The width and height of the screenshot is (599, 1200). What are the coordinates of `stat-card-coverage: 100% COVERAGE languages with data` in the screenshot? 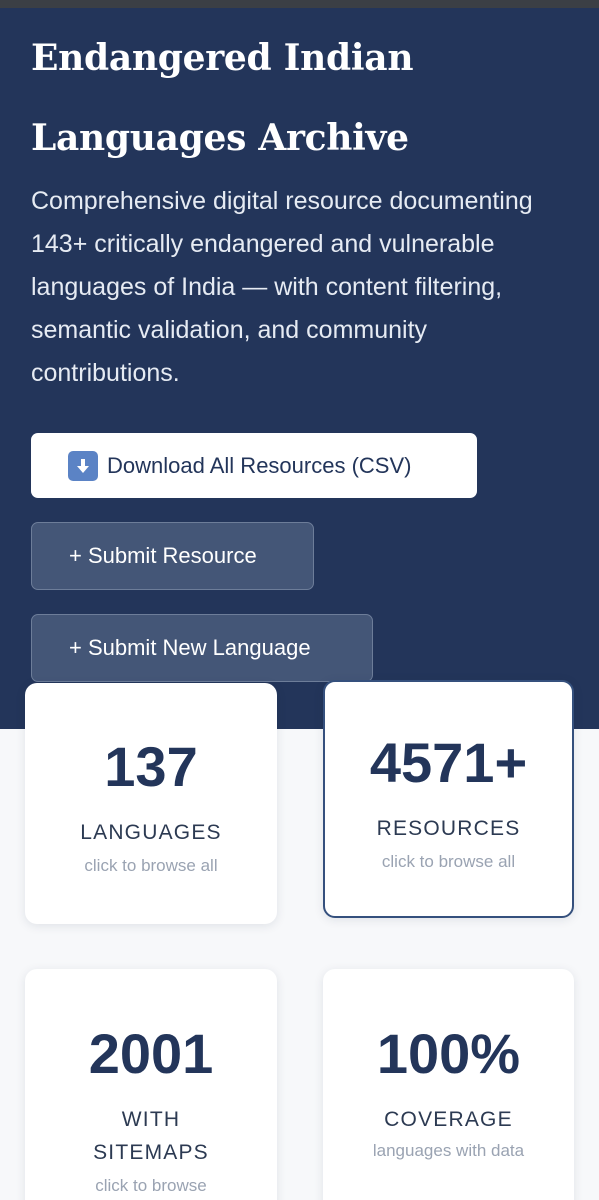 It's located at (448, 1084).